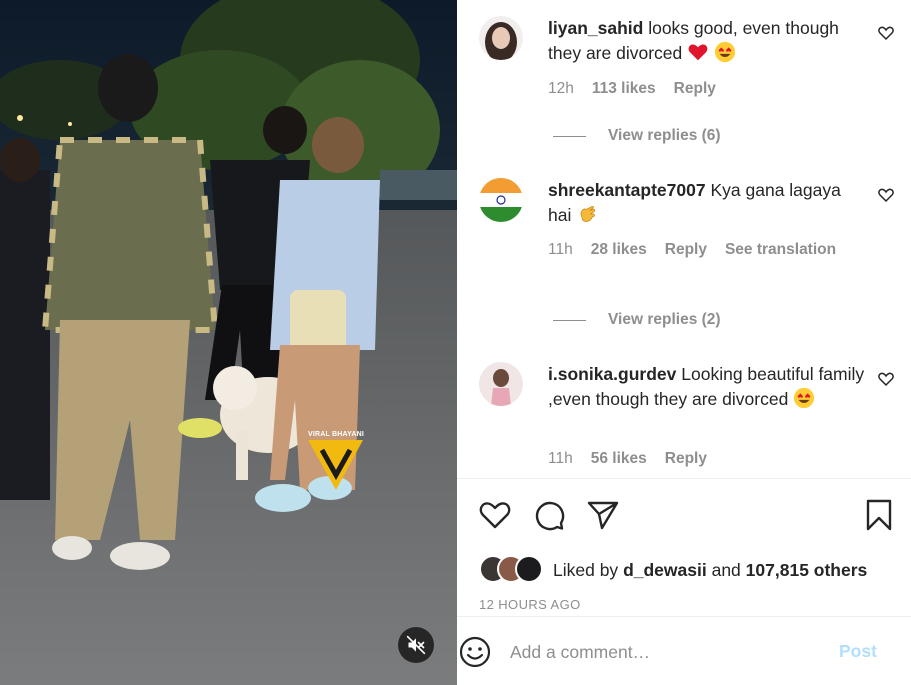 This screenshot has height=685, width=911. Describe the element at coordinates (665, 570) in the screenshot. I see `liked-by-user: d_dewasii` at that location.